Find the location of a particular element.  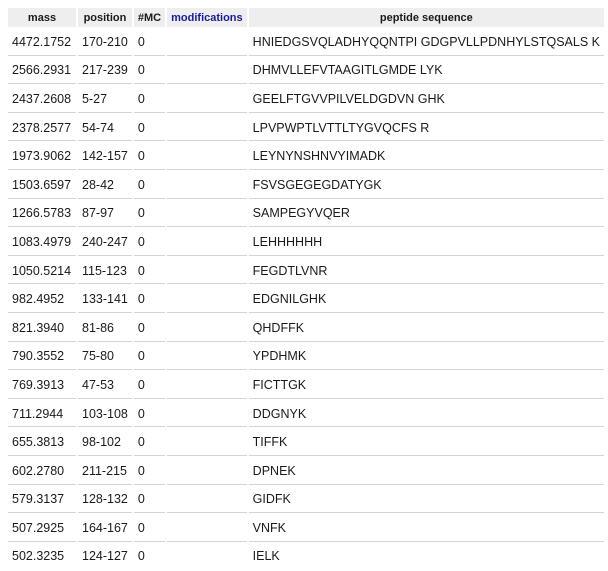

table-row: 507.2925 164-167 0 VNFK is located at coordinates (306, 528).